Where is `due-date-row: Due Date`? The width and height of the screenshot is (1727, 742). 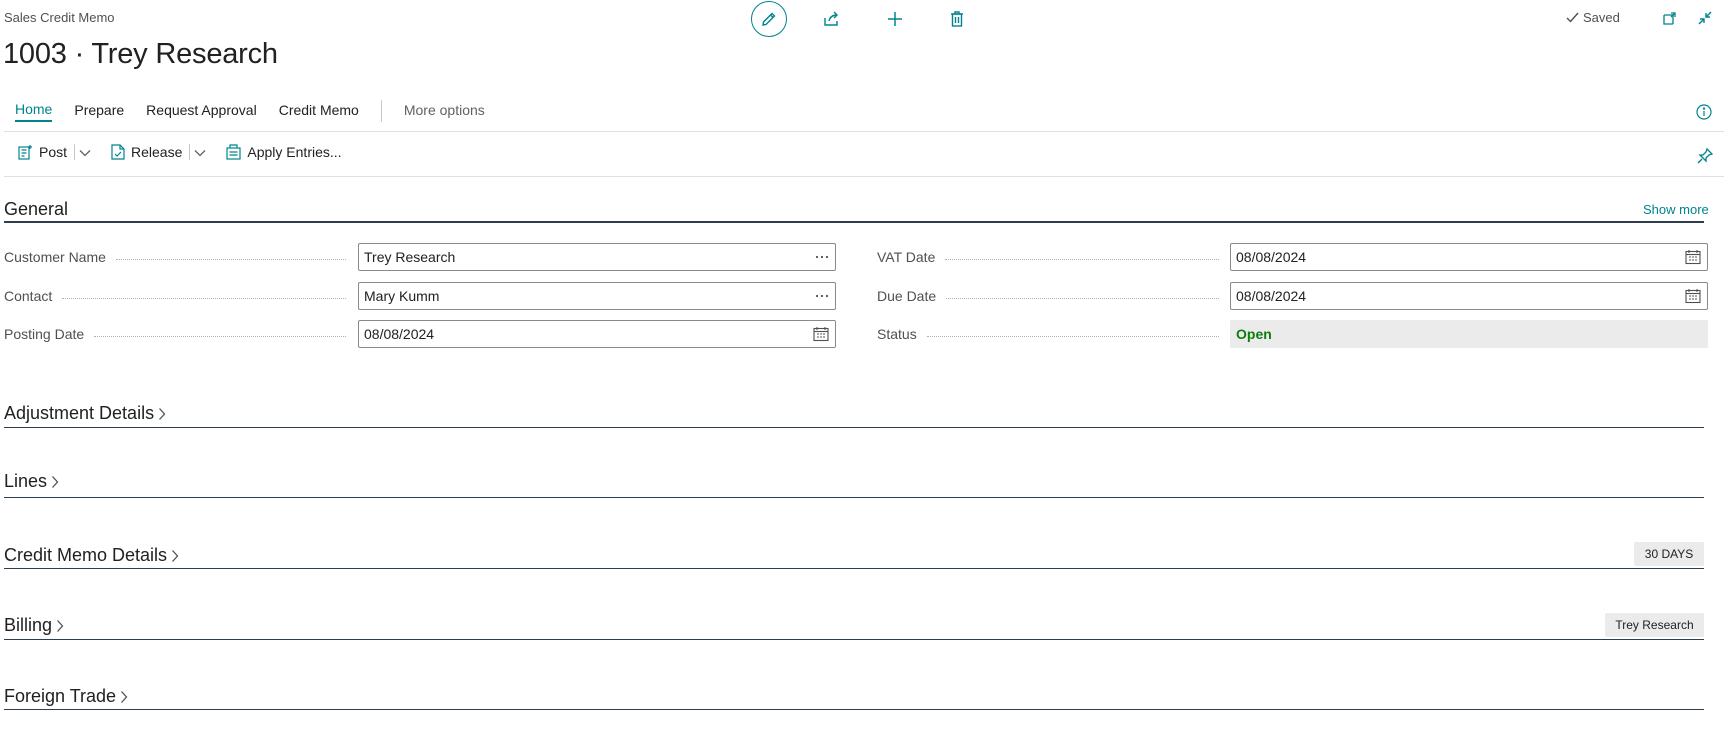
due-date-row: Due Date is located at coordinates (1052, 296).